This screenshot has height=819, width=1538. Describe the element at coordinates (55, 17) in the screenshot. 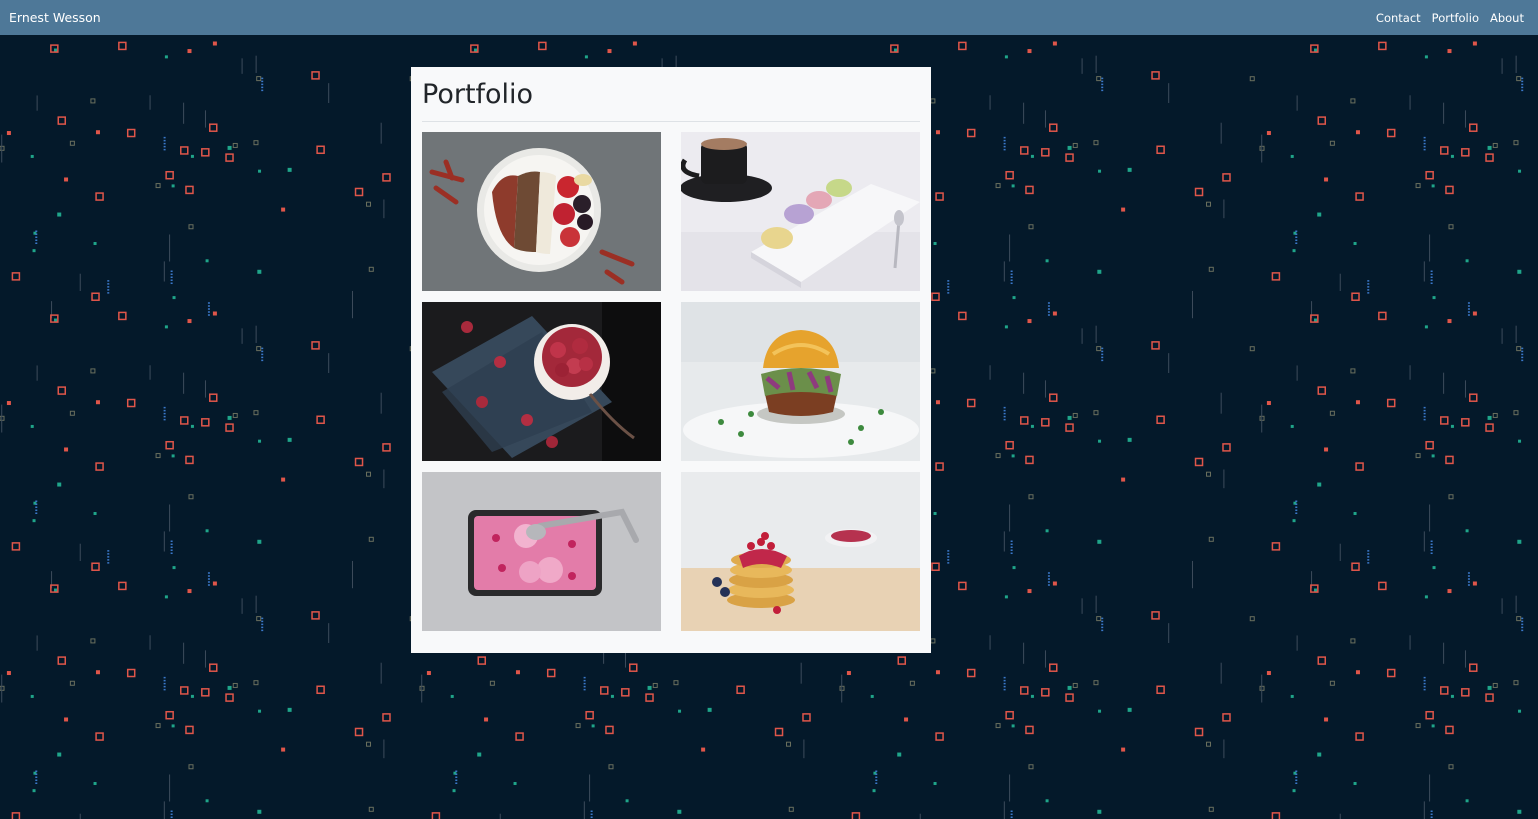

I see `brand-link: Ernest Wesson` at that location.